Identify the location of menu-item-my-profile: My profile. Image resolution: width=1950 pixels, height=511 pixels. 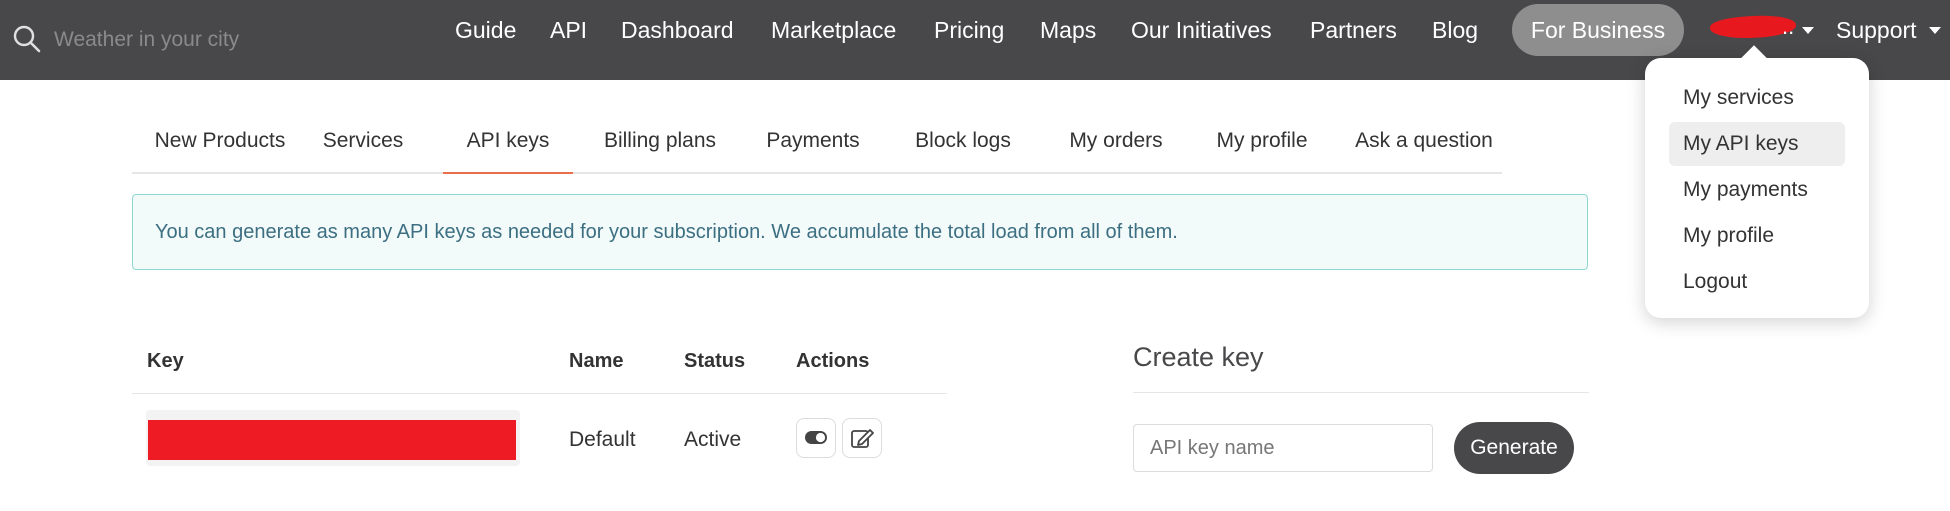
(1757, 236).